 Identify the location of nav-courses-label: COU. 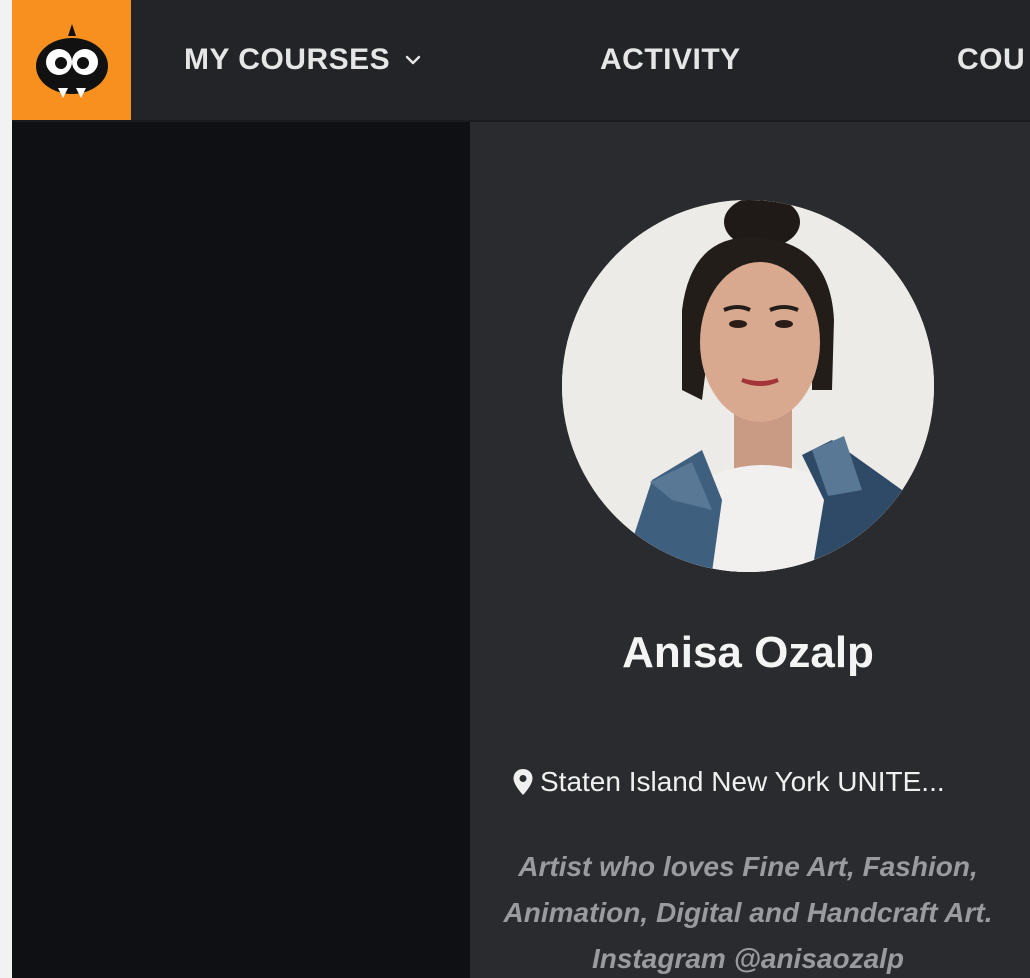
(991, 59).